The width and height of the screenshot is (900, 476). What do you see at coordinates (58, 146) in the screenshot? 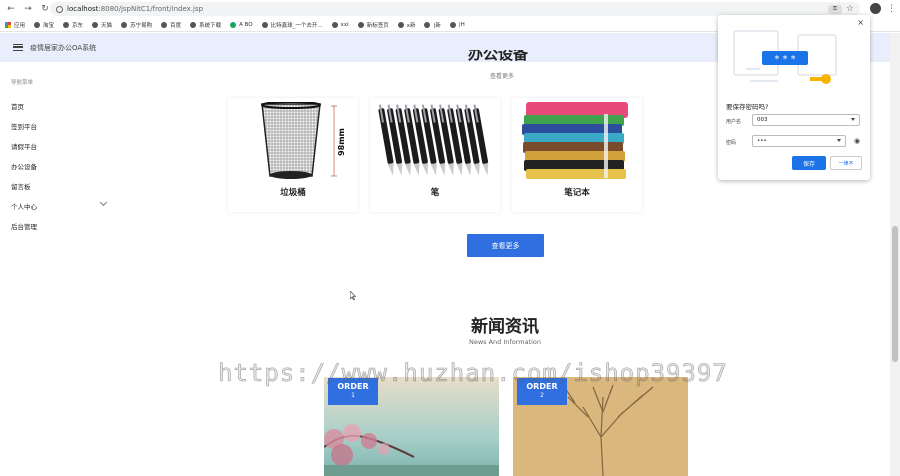
I see `sidebar-item-leave: 请假平台` at bounding box center [58, 146].